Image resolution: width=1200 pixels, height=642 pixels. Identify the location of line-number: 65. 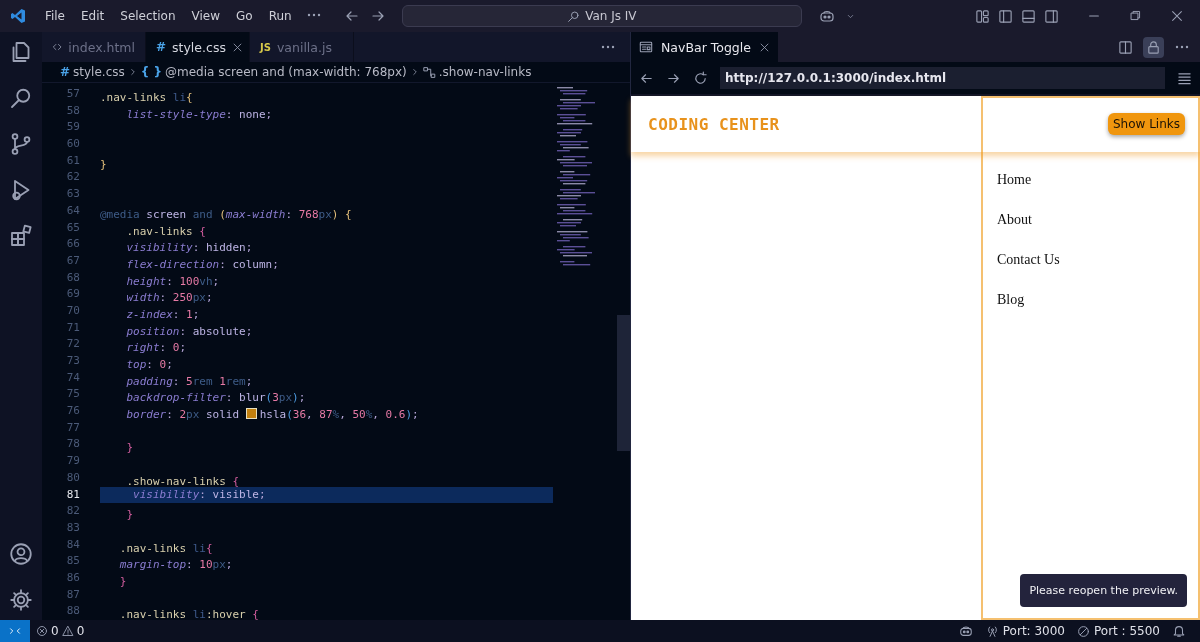
(72, 227).